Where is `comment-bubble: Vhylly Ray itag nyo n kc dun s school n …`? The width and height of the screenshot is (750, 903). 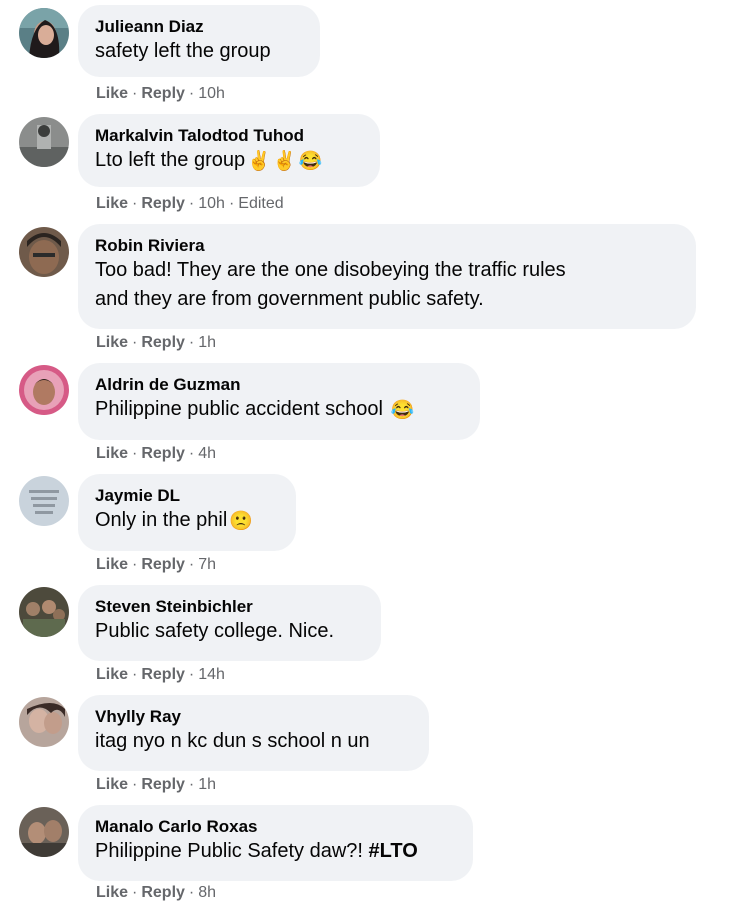 comment-bubble: Vhylly Ray itag nyo n kc dun s school n … is located at coordinates (253, 733).